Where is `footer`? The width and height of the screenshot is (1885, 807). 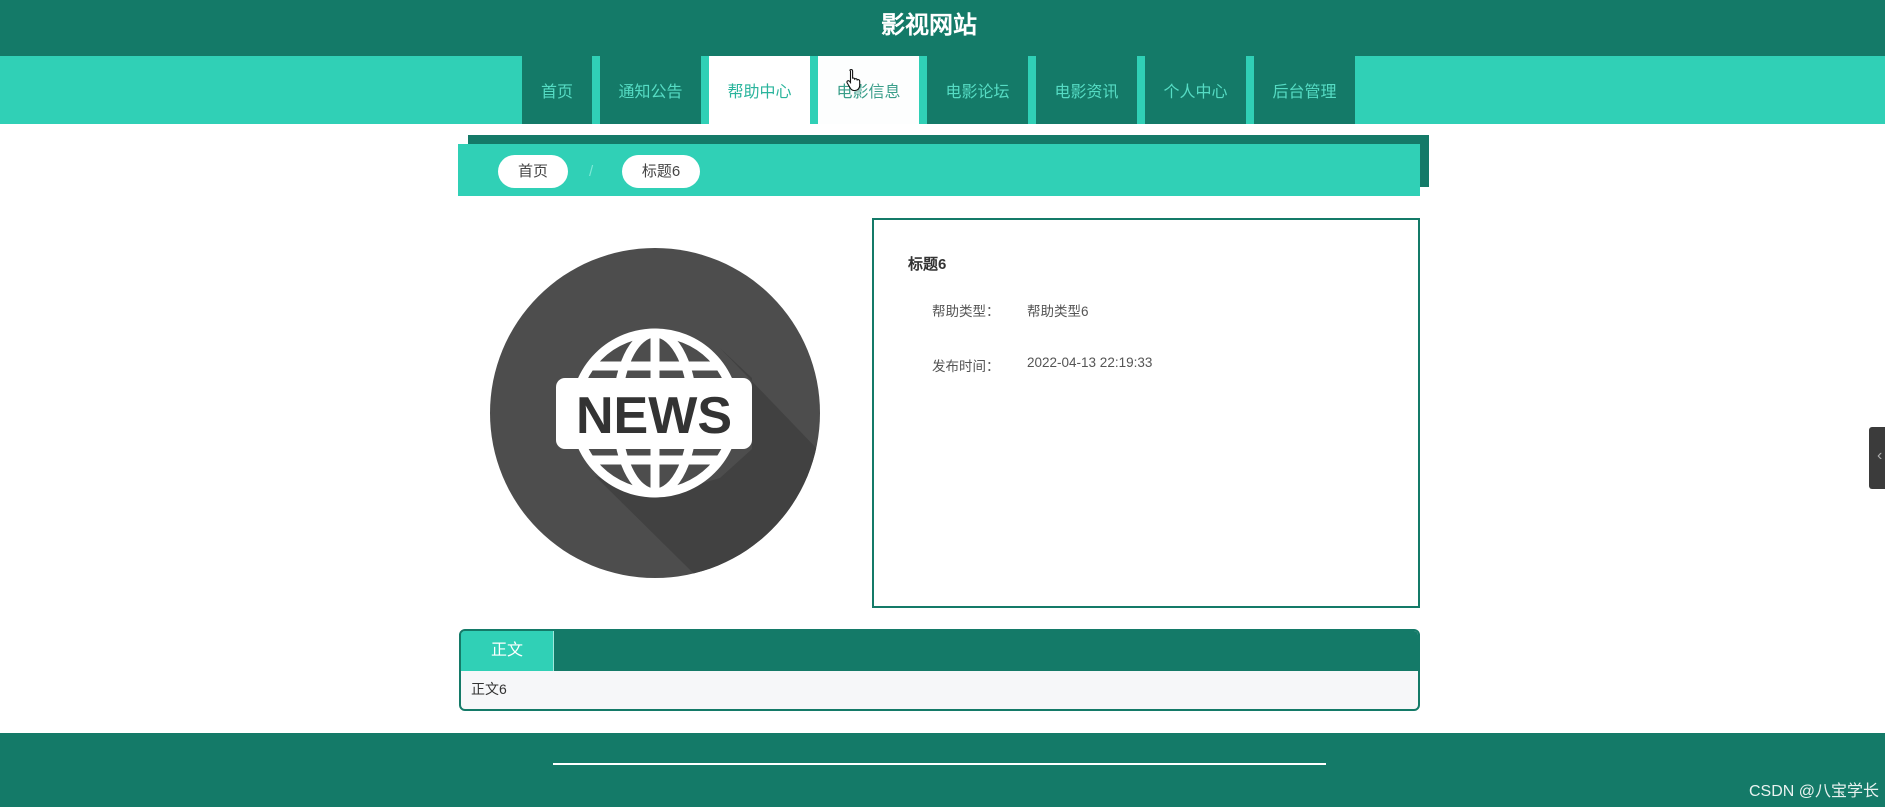 footer is located at coordinates (942, 770).